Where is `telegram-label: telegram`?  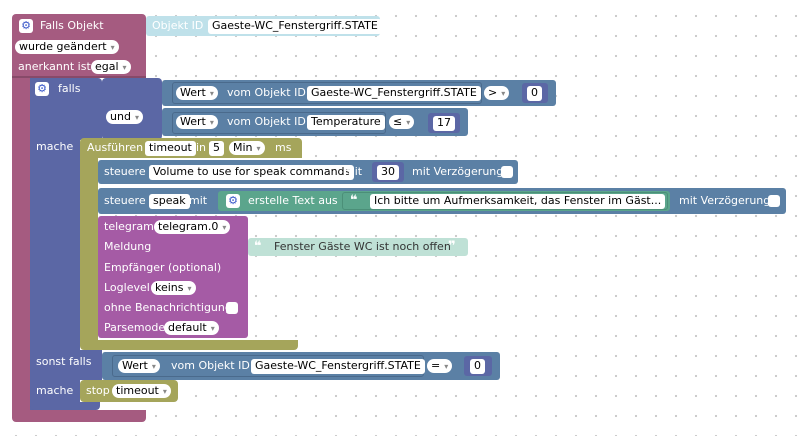 telegram-label: telegram is located at coordinates (129, 226).